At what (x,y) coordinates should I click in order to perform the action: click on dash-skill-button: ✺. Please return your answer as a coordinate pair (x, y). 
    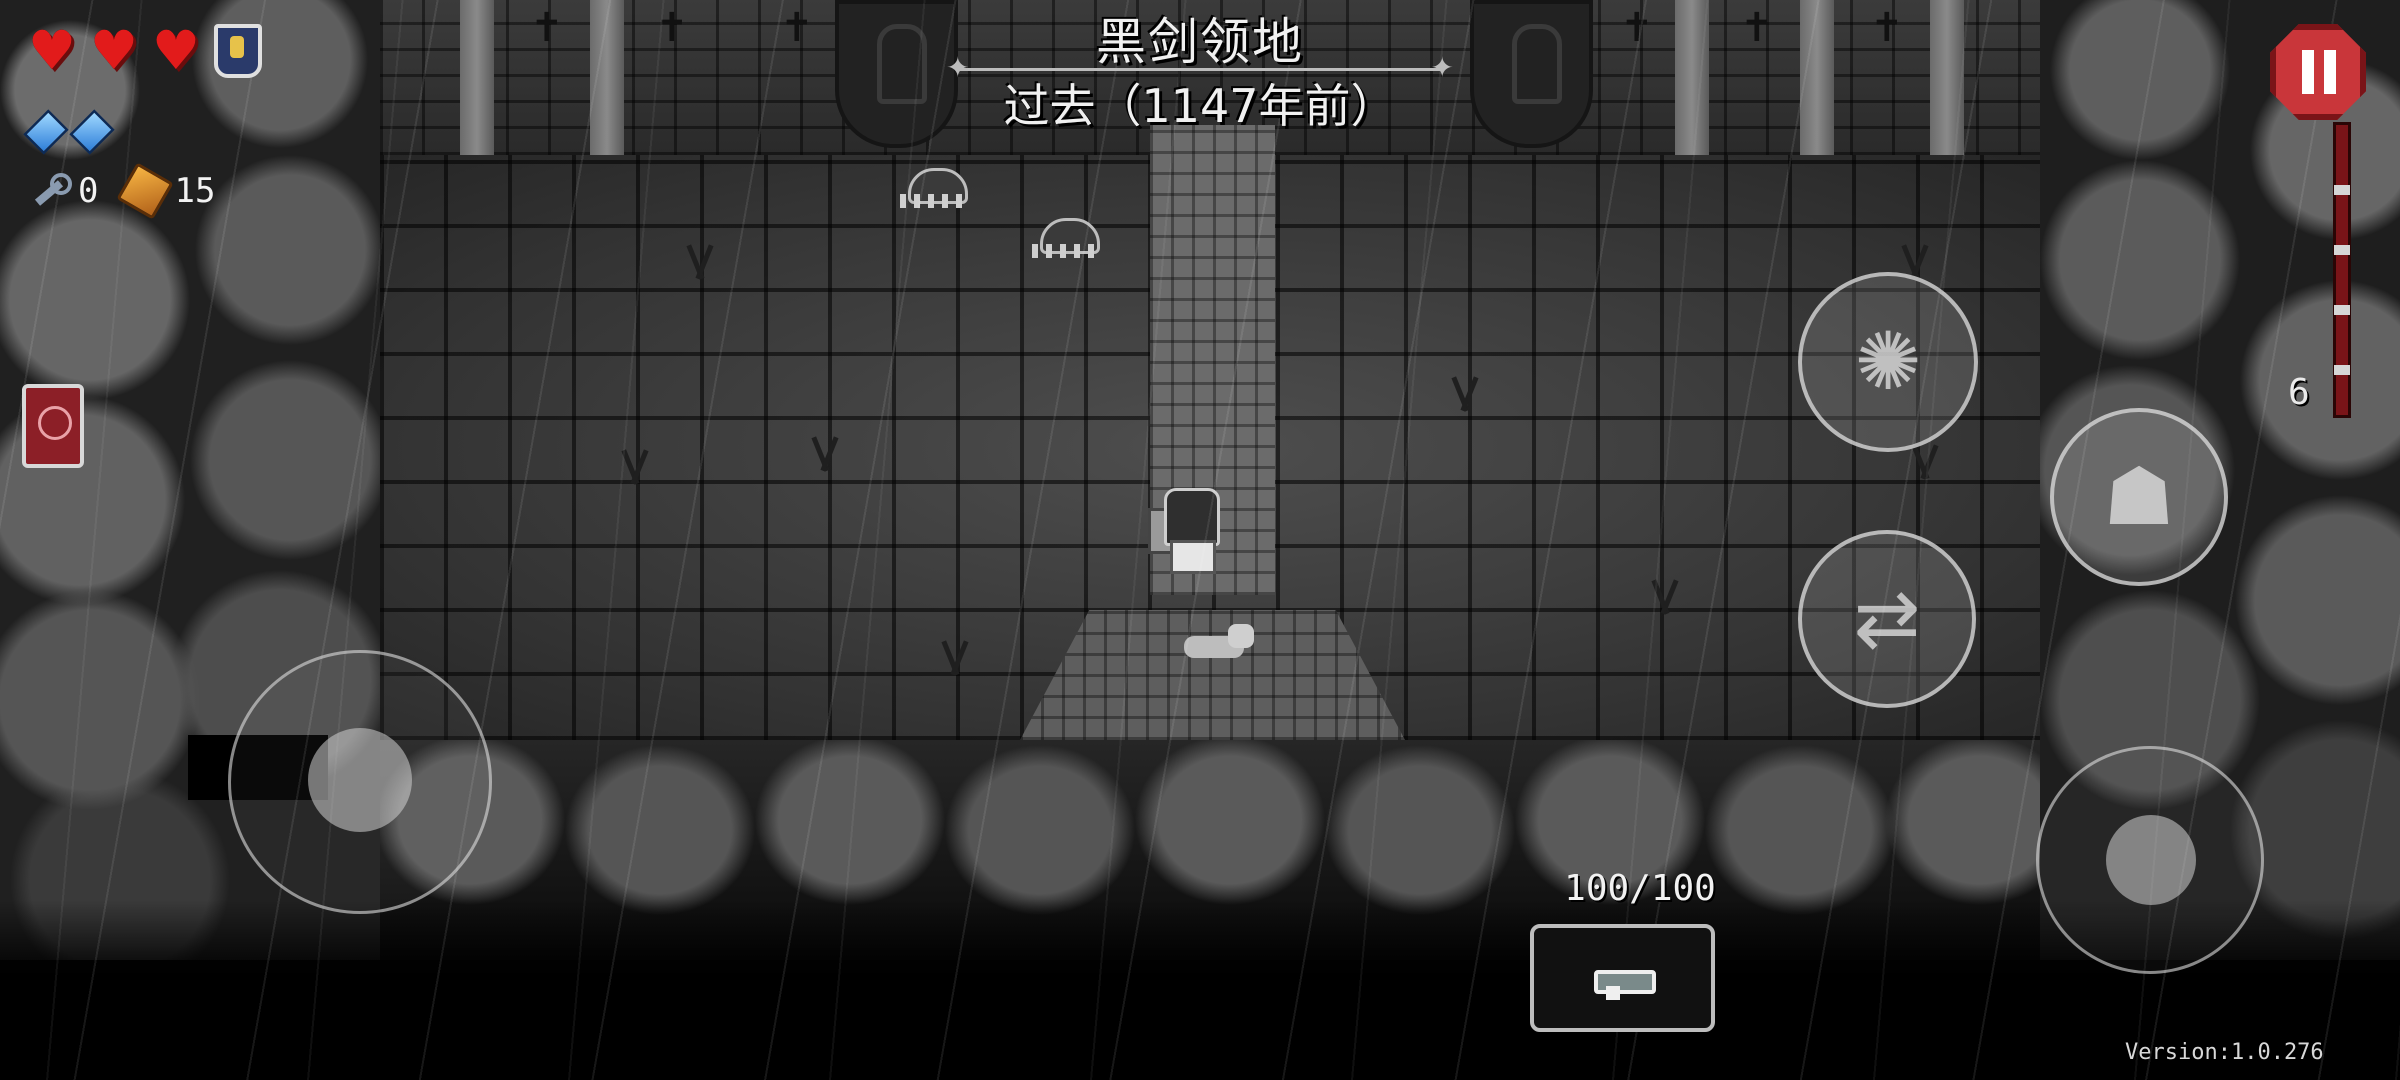
    Looking at the image, I should click on (1888, 362).